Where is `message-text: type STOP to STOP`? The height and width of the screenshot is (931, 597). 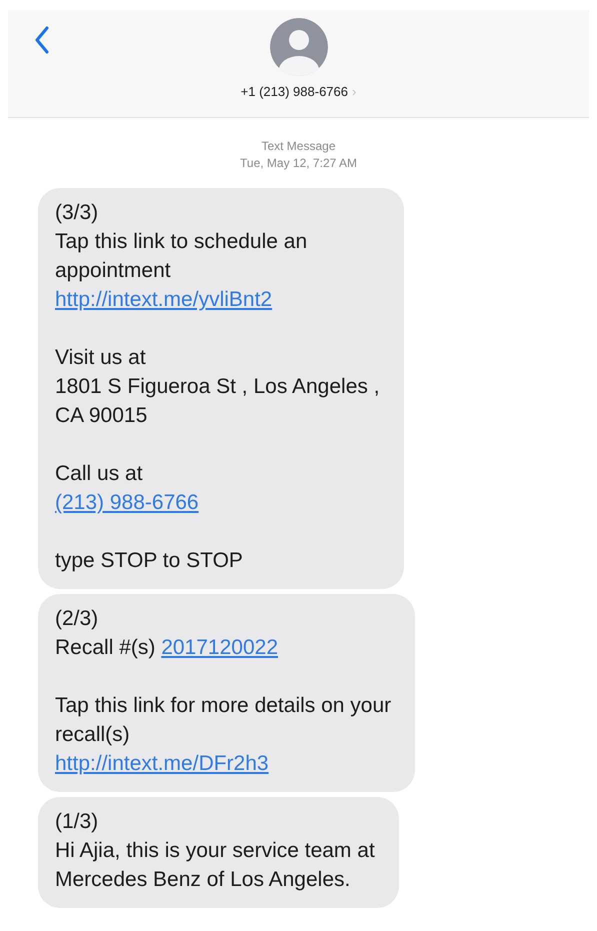 message-text: type STOP to STOP is located at coordinates (149, 561).